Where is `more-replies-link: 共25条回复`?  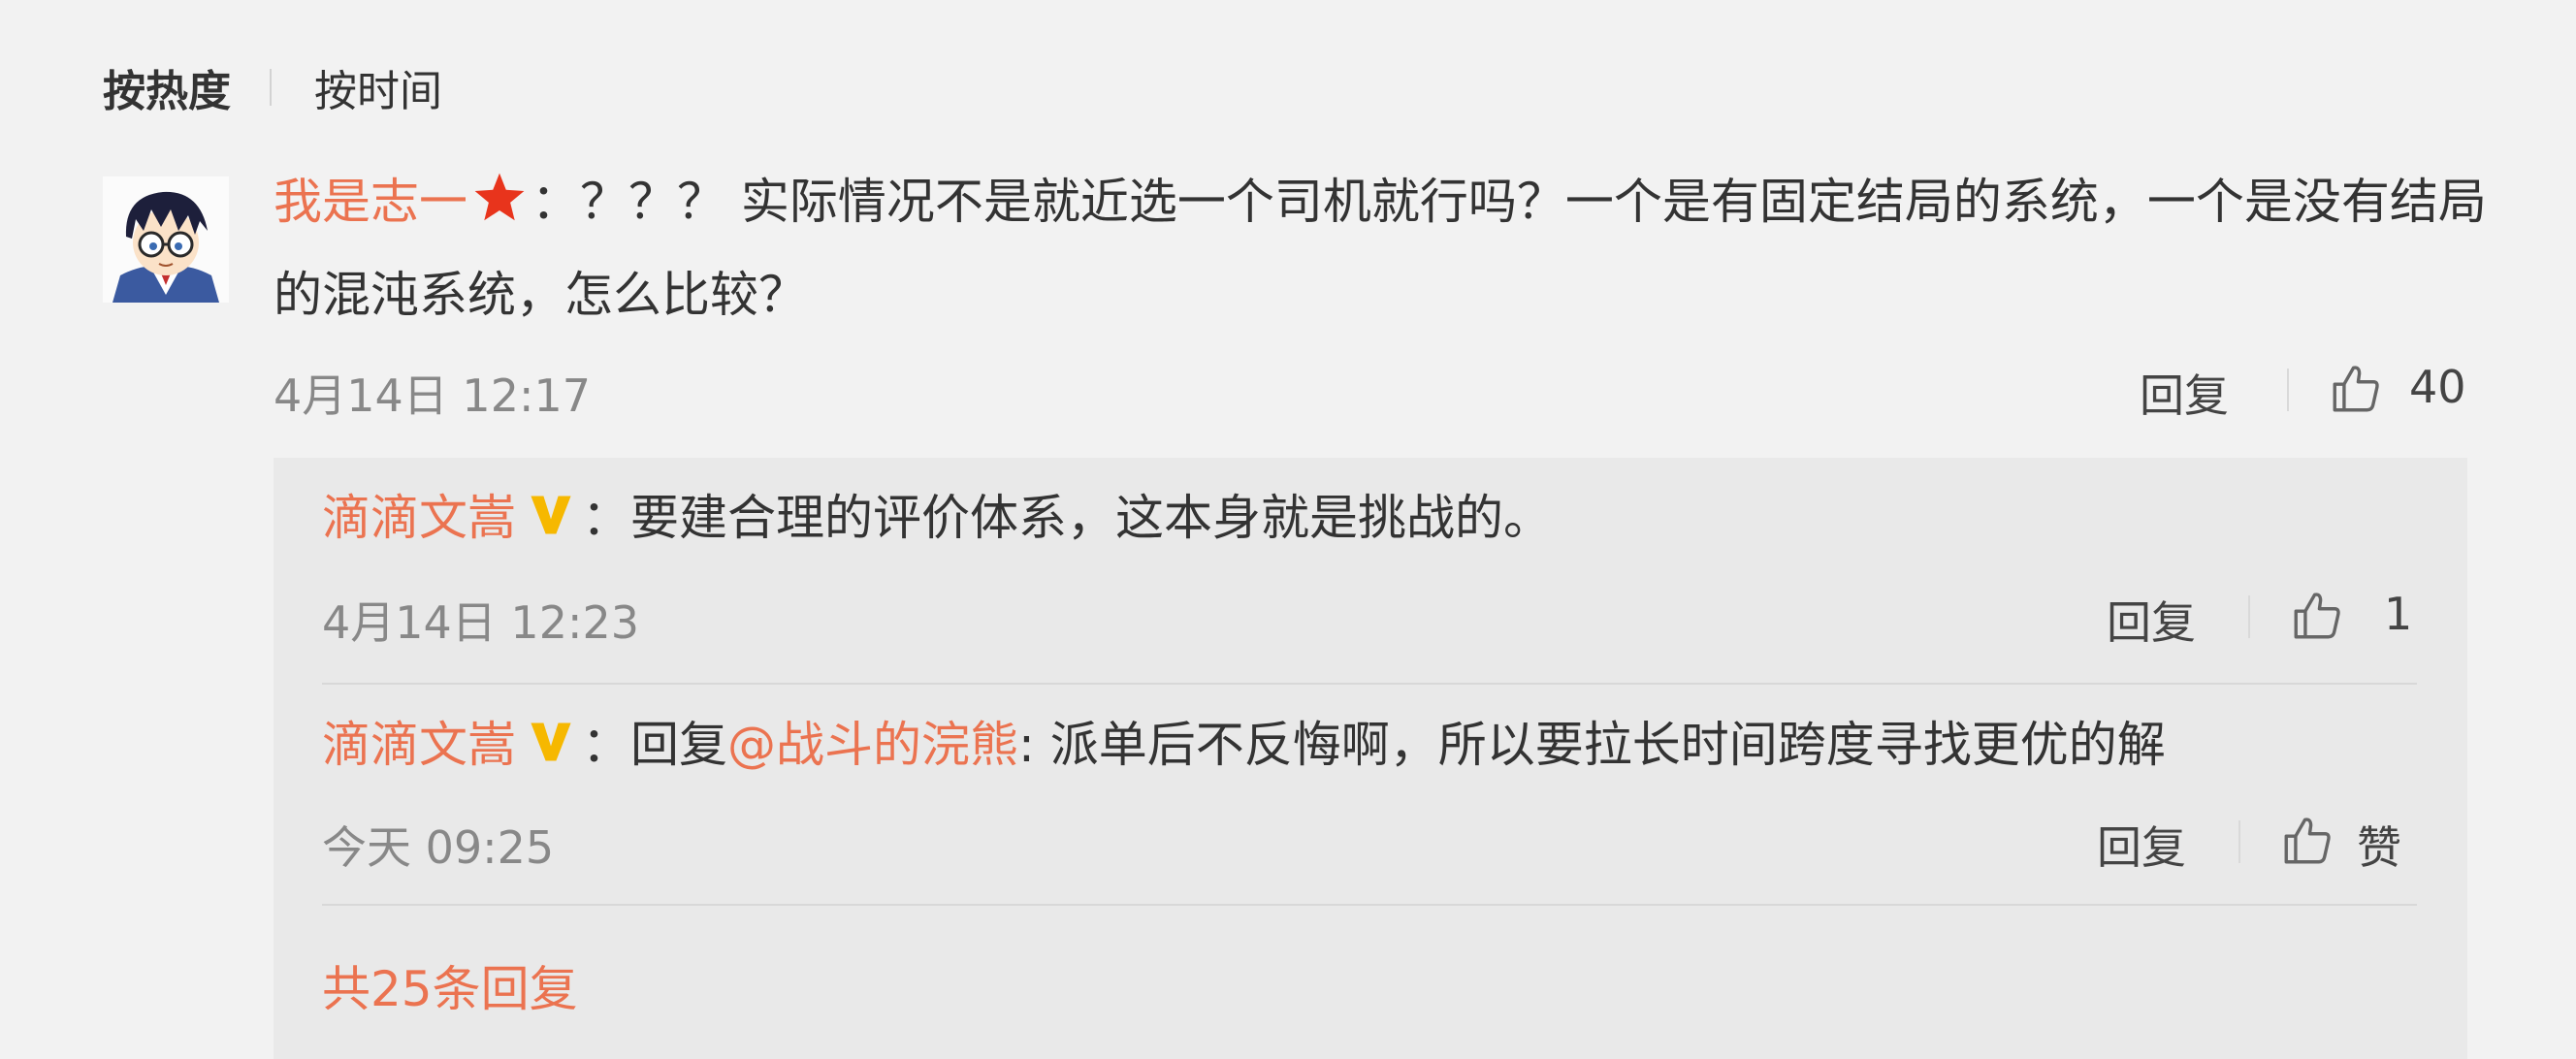 more-replies-link: 共25条回复 is located at coordinates (450, 985).